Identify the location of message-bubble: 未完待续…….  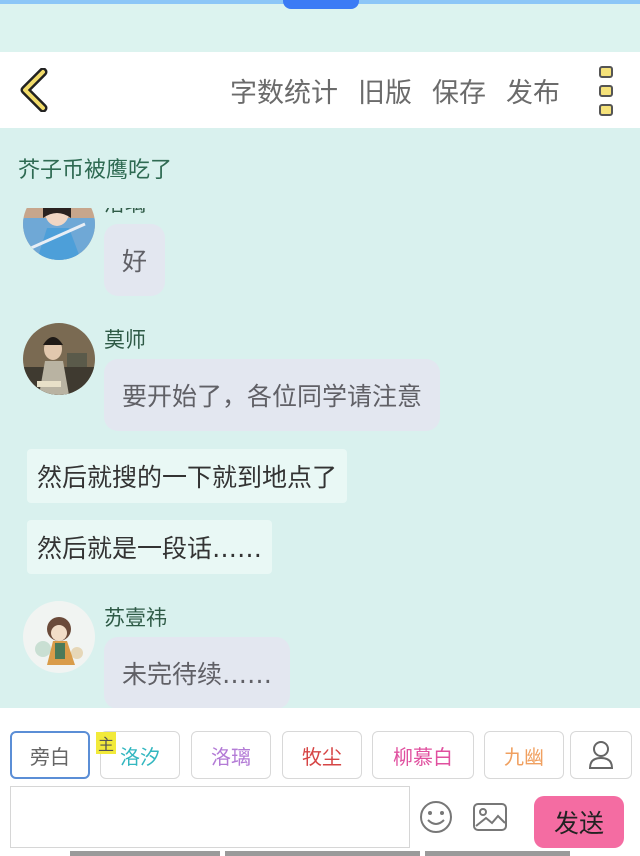
(197, 672).